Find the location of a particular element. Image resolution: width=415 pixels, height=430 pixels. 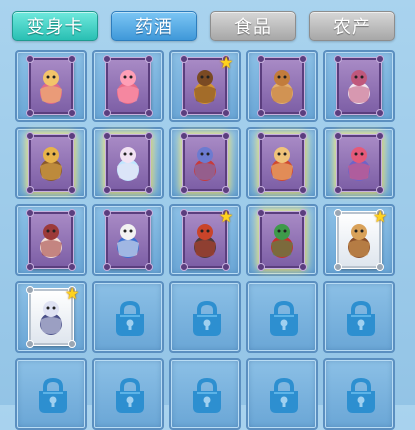

purple-crab-transform-card is located at coordinates (359, 163).